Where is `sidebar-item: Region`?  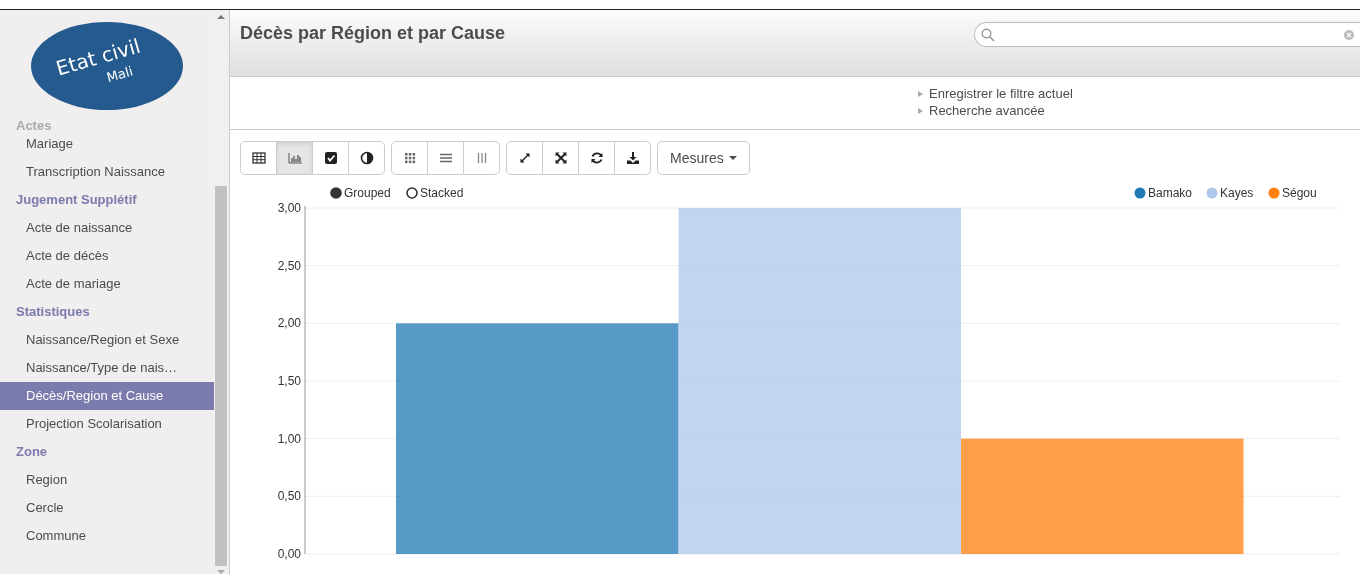
sidebar-item: Region is located at coordinates (107, 480).